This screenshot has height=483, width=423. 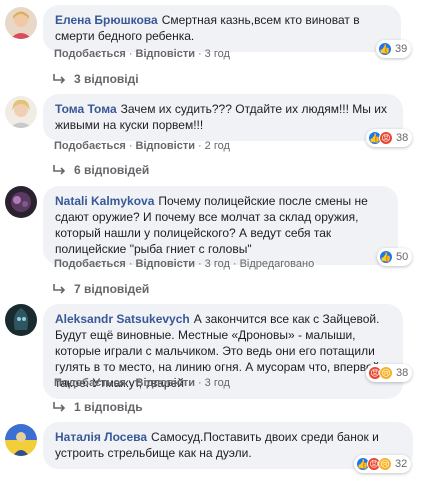 I want to click on comment-actions: Подобається · Відповісти · 2 год, so click(x=142, y=146).